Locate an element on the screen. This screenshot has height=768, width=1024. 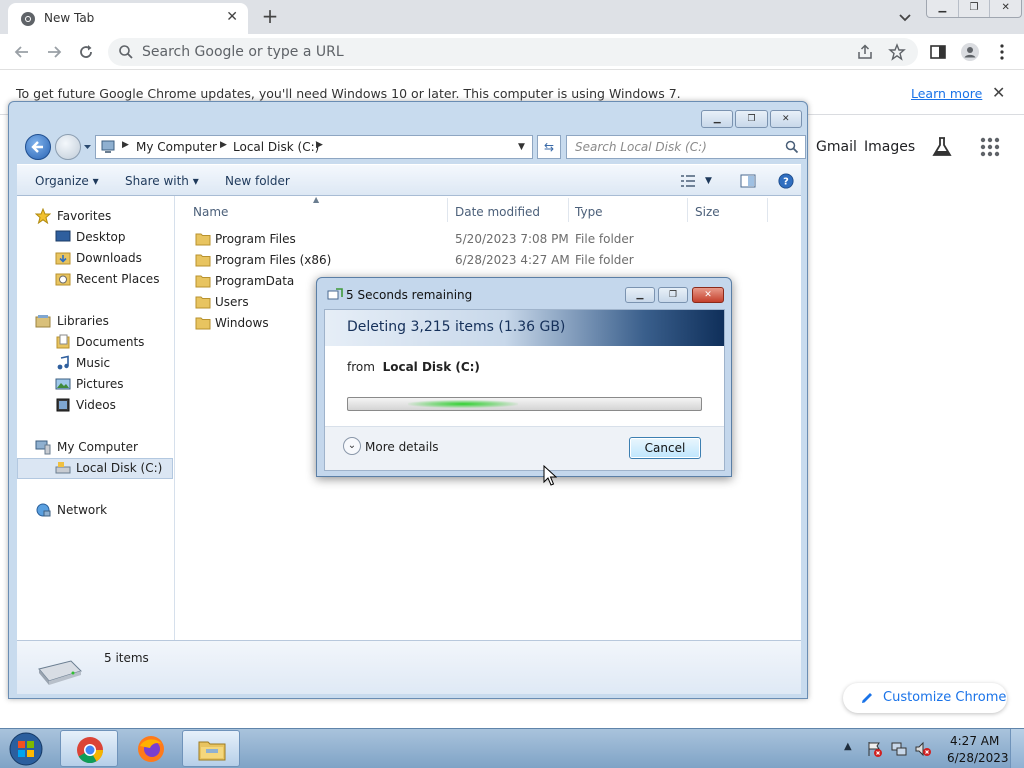
folder-icon is located at coordinates (203, 323).